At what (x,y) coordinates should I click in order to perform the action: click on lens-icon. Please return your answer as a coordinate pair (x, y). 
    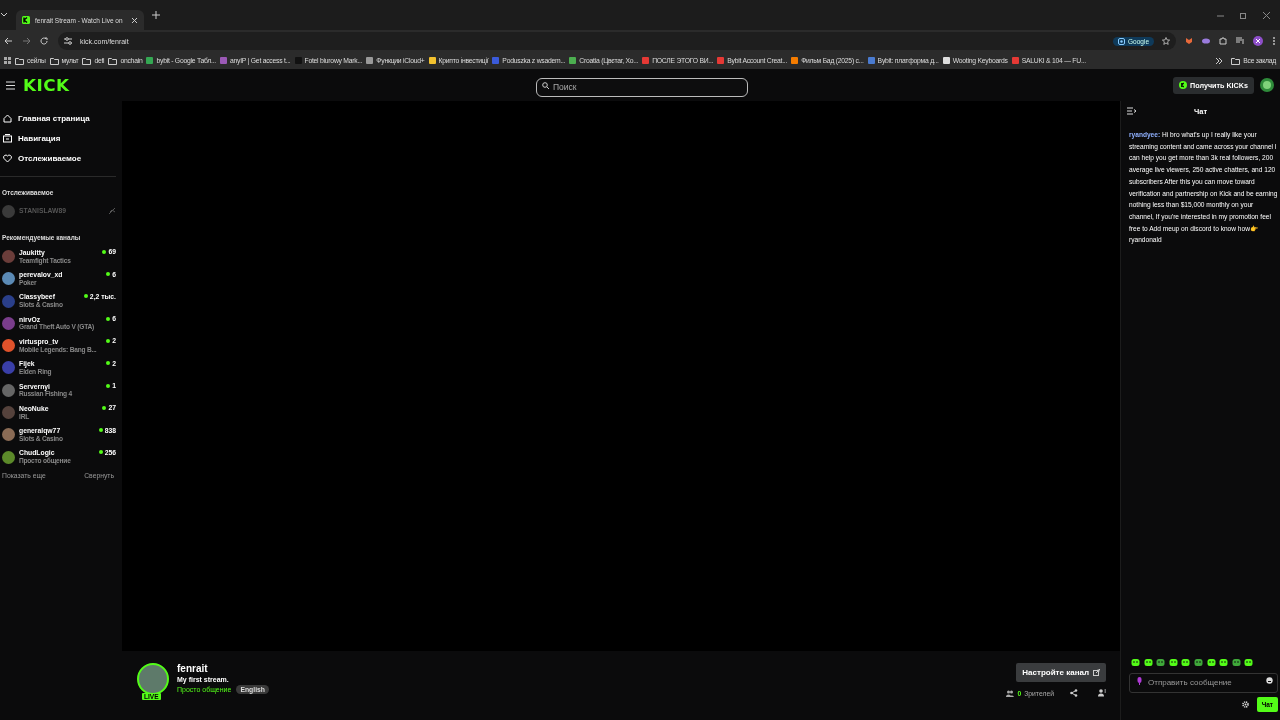
    Looking at the image, I should click on (1122, 41).